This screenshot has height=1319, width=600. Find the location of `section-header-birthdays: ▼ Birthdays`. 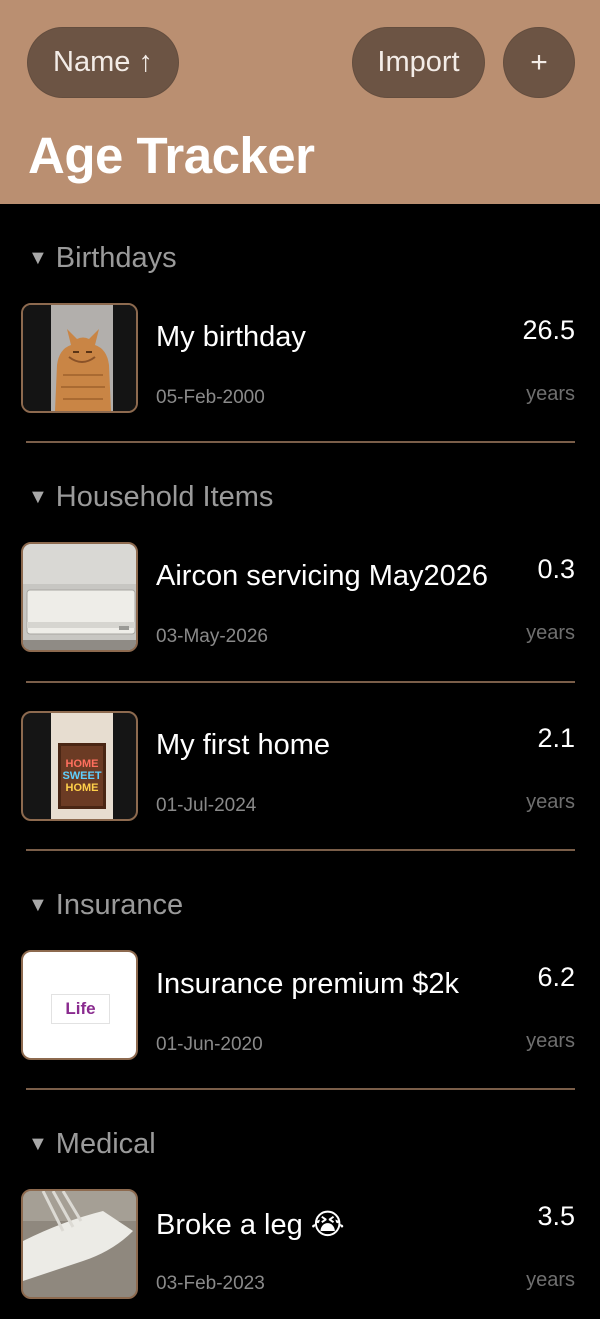

section-header-birthdays: ▼ Birthdays is located at coordinates (102, 258).